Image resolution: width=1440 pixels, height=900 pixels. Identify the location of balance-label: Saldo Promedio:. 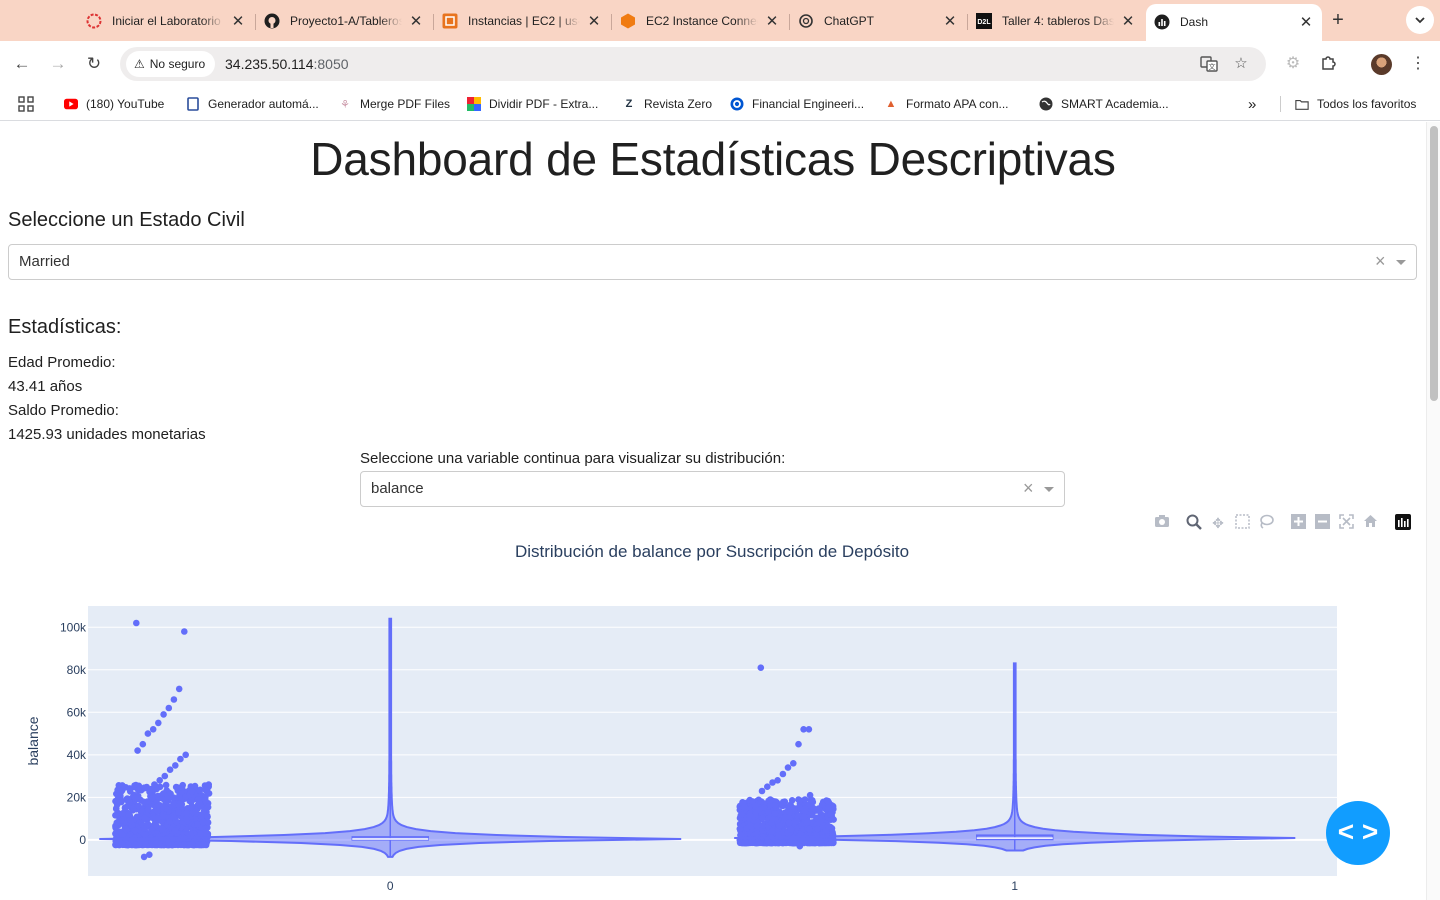
(63, 410).